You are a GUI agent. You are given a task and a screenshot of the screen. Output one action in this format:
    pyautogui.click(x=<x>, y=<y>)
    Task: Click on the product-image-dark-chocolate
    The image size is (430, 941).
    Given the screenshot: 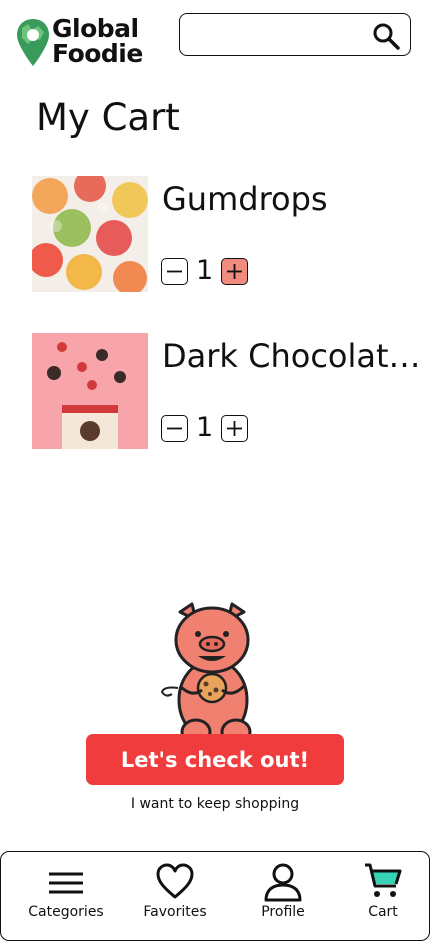 What is the action you would take?
    pyautogui.click(x=90, y=391)
    